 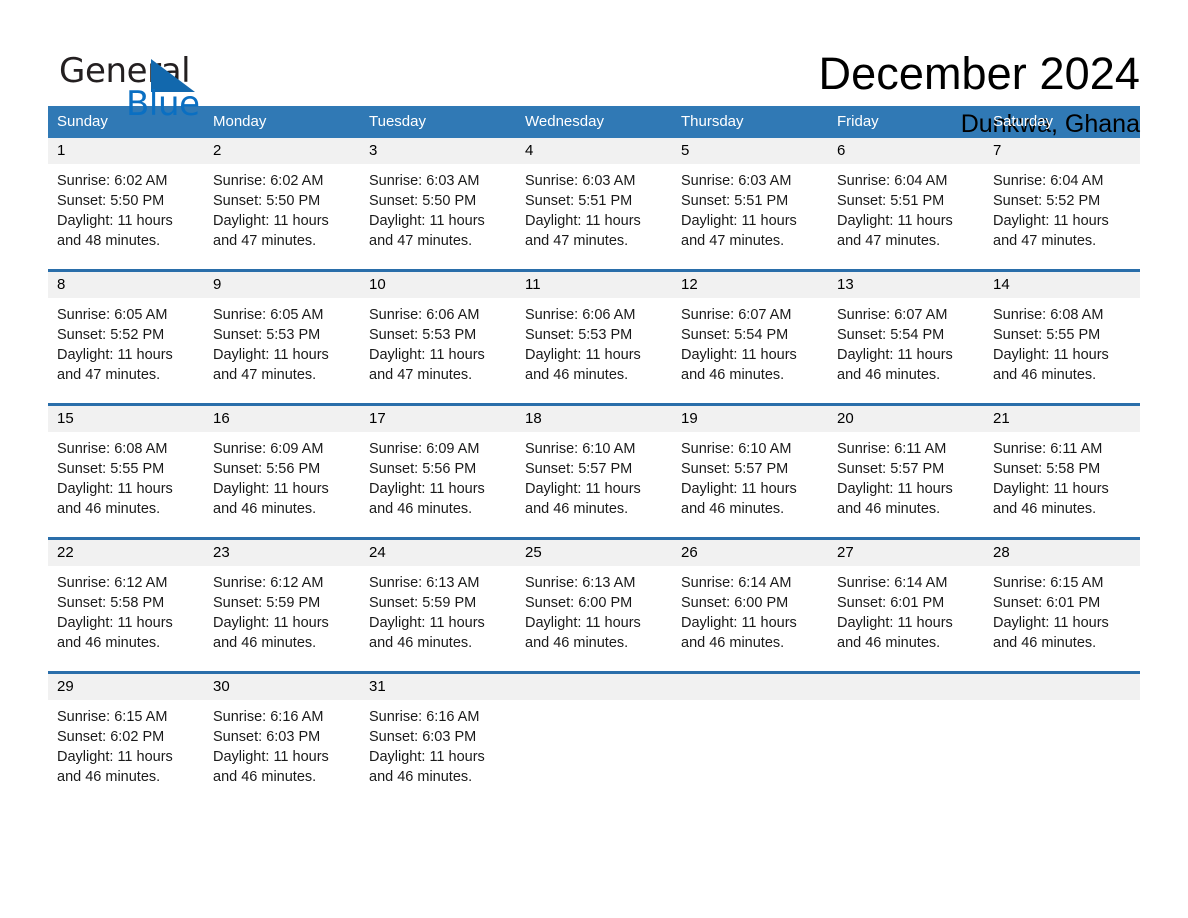 I want to click on sunrise-time: Sunrise: 6:02 AM, so click(x=268, y=181).